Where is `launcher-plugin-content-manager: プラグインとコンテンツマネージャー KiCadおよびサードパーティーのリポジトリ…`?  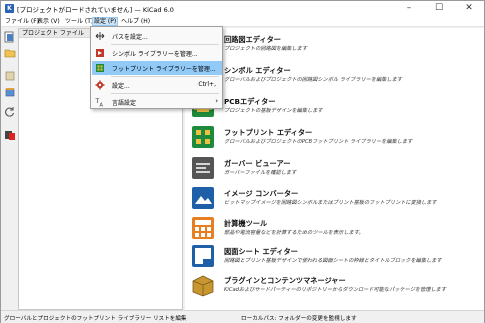 launcher-plugin-content-manager: プラグインとコンテンツマネージャー KiCadおよびサードパーティーのリポジトリ… is located at coordinates (336, 286).